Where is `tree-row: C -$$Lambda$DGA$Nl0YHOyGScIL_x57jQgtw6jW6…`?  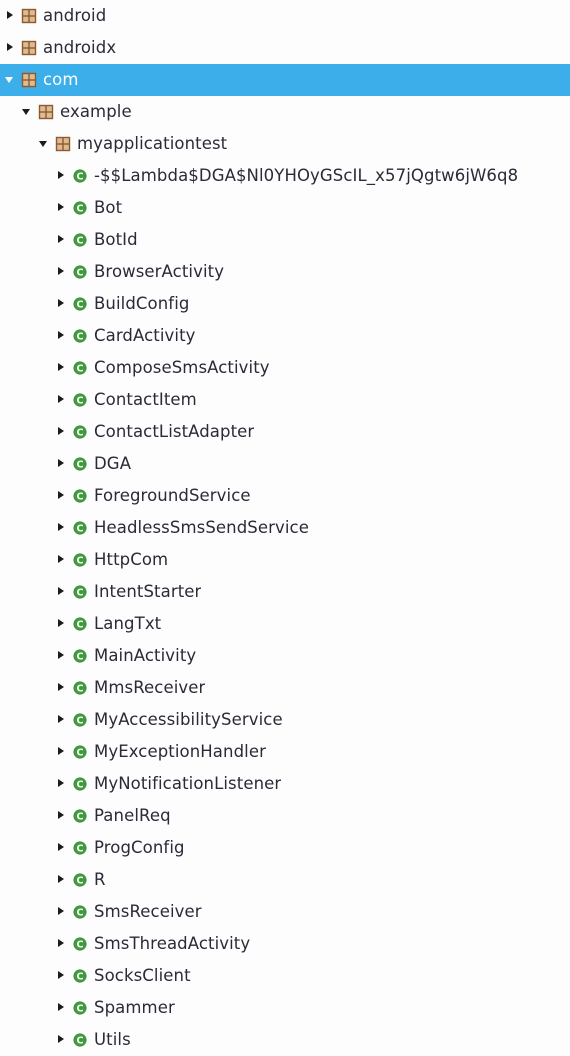 tree-row: C -$$Lambda$DGA$Nl0YHOyGScIL_x57jQgtw6jW6… is located at coordinates (285, 176).